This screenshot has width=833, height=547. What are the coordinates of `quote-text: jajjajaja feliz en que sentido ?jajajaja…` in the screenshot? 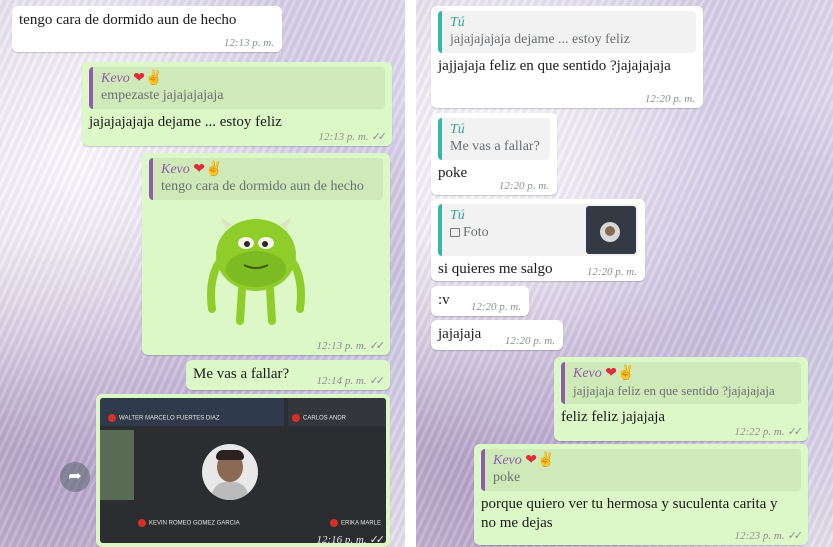 It's located at (674, 390).